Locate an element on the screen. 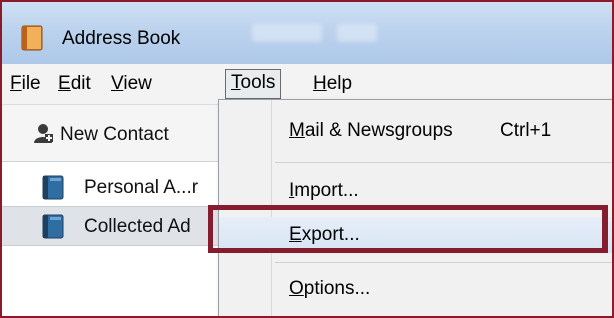 This screenshot has width=614, height=318. directory-label: Collected Ad is located at coordinates (137, 226).